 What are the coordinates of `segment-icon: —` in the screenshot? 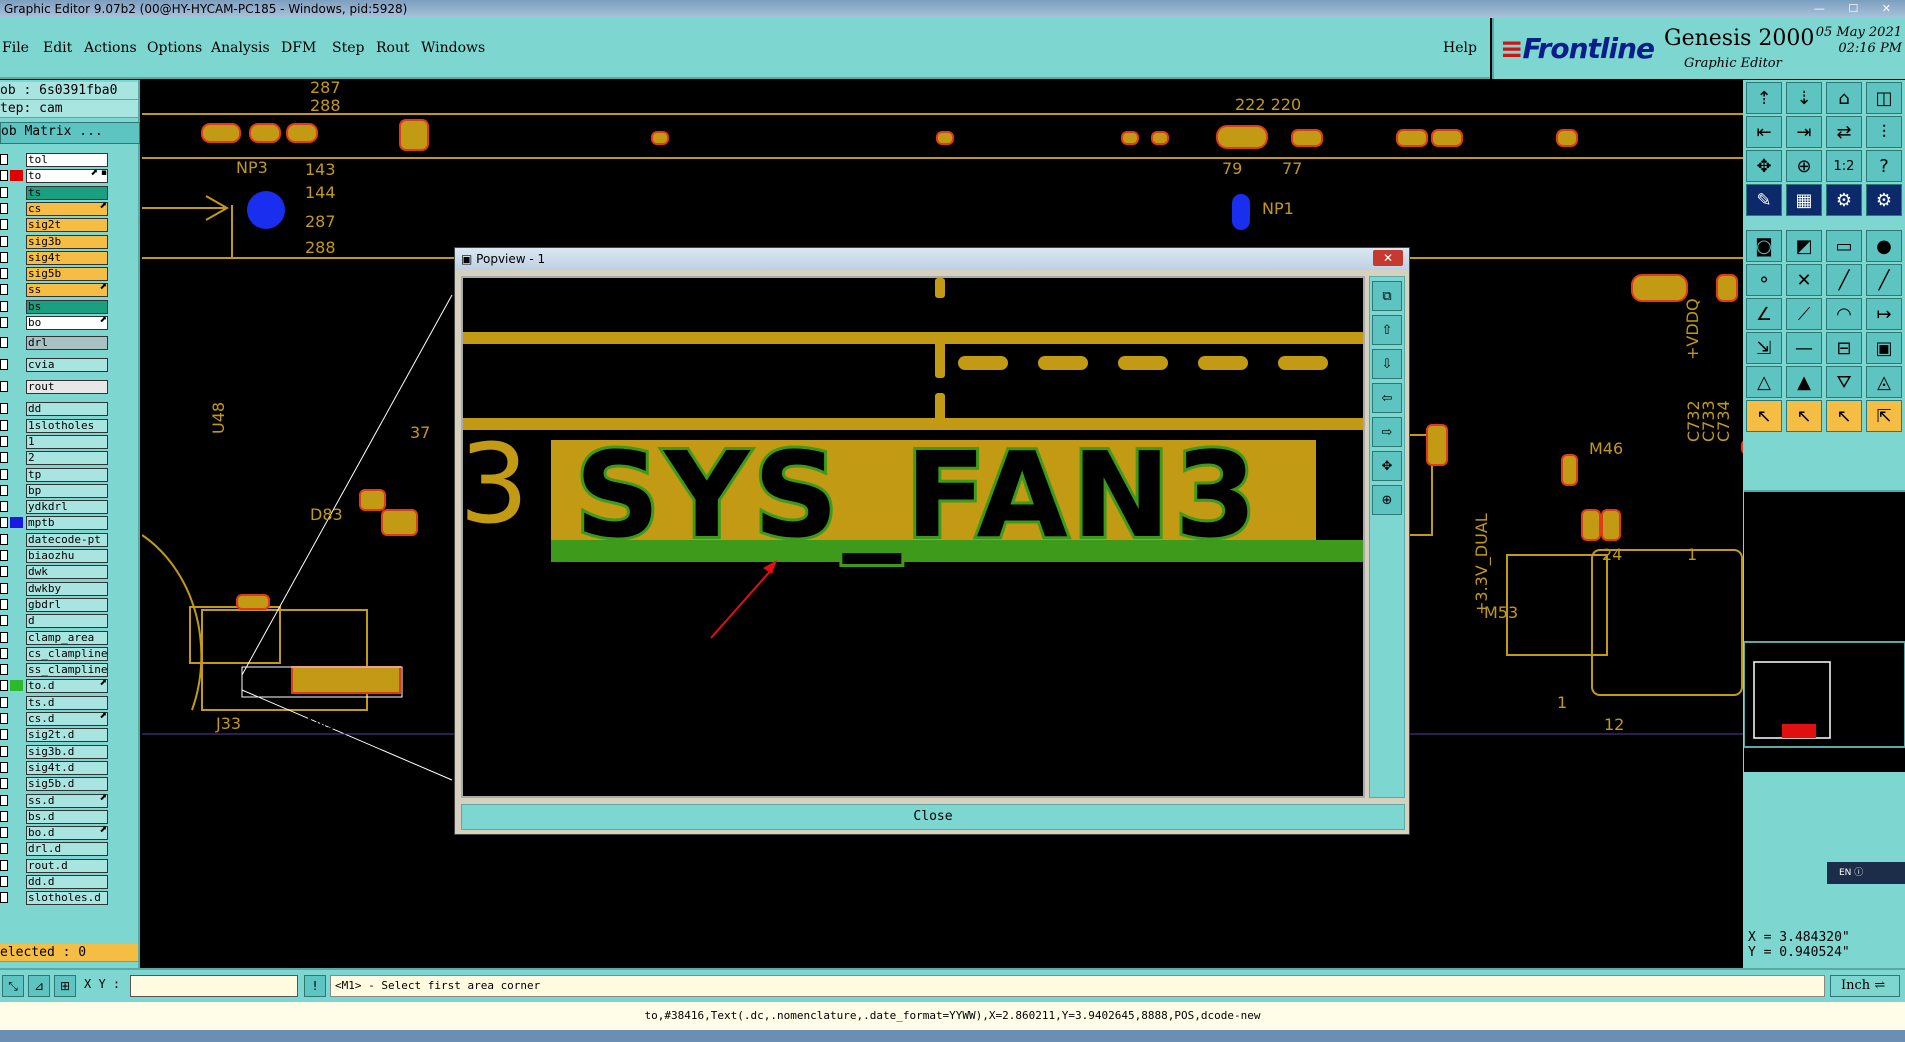 It's located at (1804, 348).